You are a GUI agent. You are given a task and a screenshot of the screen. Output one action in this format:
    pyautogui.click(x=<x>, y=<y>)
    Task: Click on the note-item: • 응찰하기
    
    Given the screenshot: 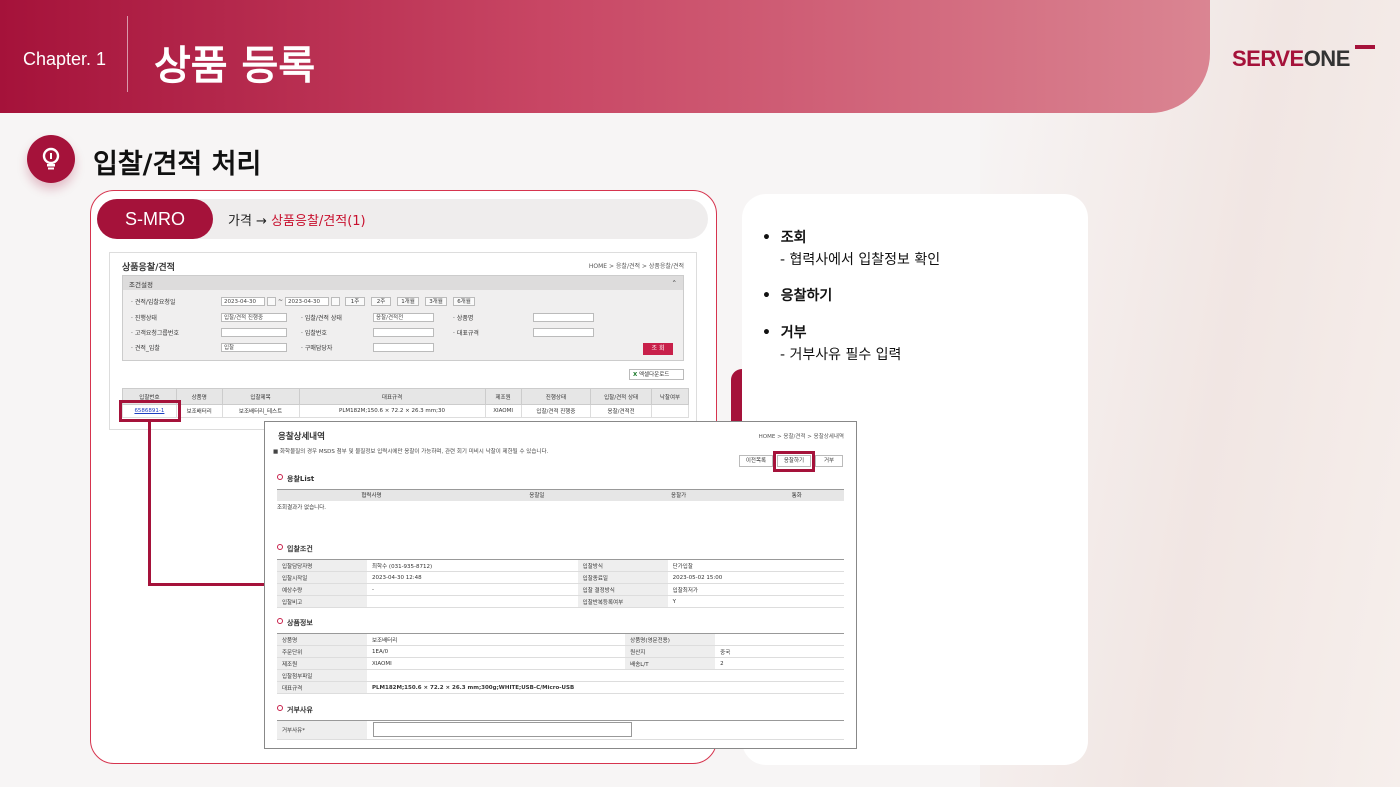 What is the action you would take?
    pyautogui.click(x=797, y=296)
    